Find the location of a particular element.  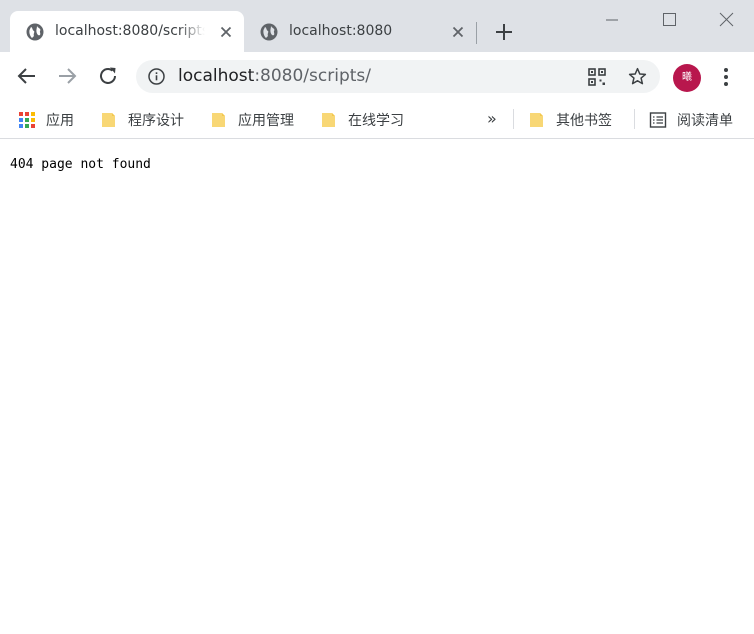

bookmark-reading-list: 阅读清单 is located at coordinates (691, 119).